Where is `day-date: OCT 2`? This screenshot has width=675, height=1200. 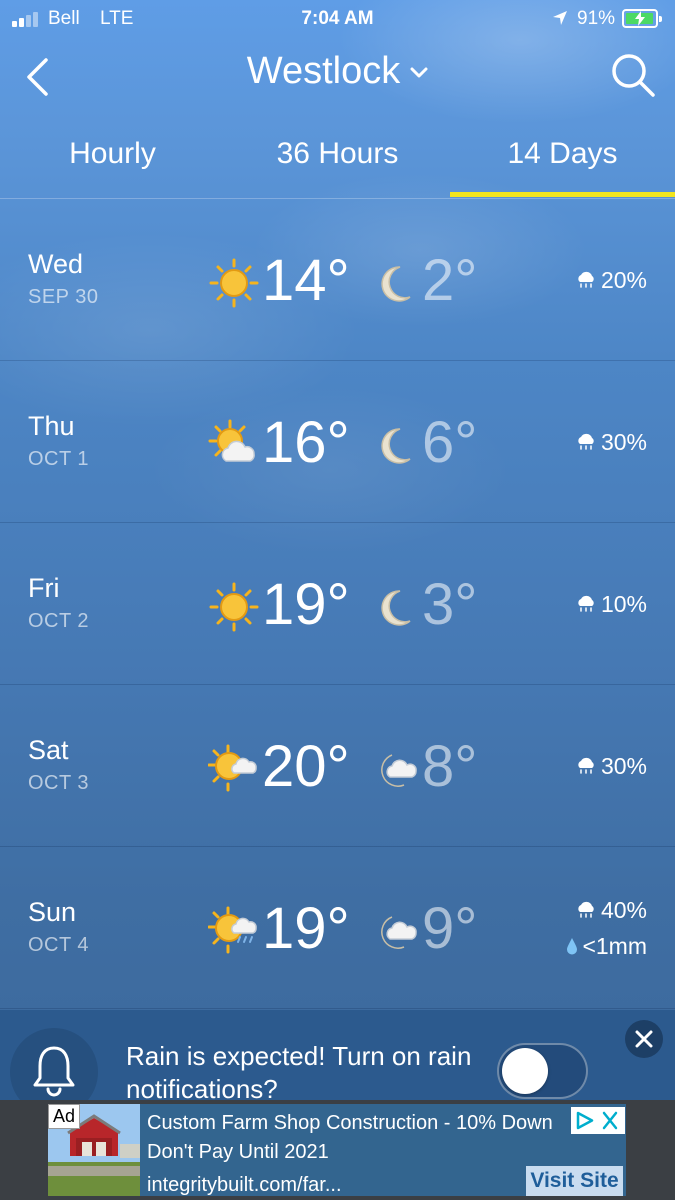 day-date: OCT 2 is located at coordinates (59, 621).